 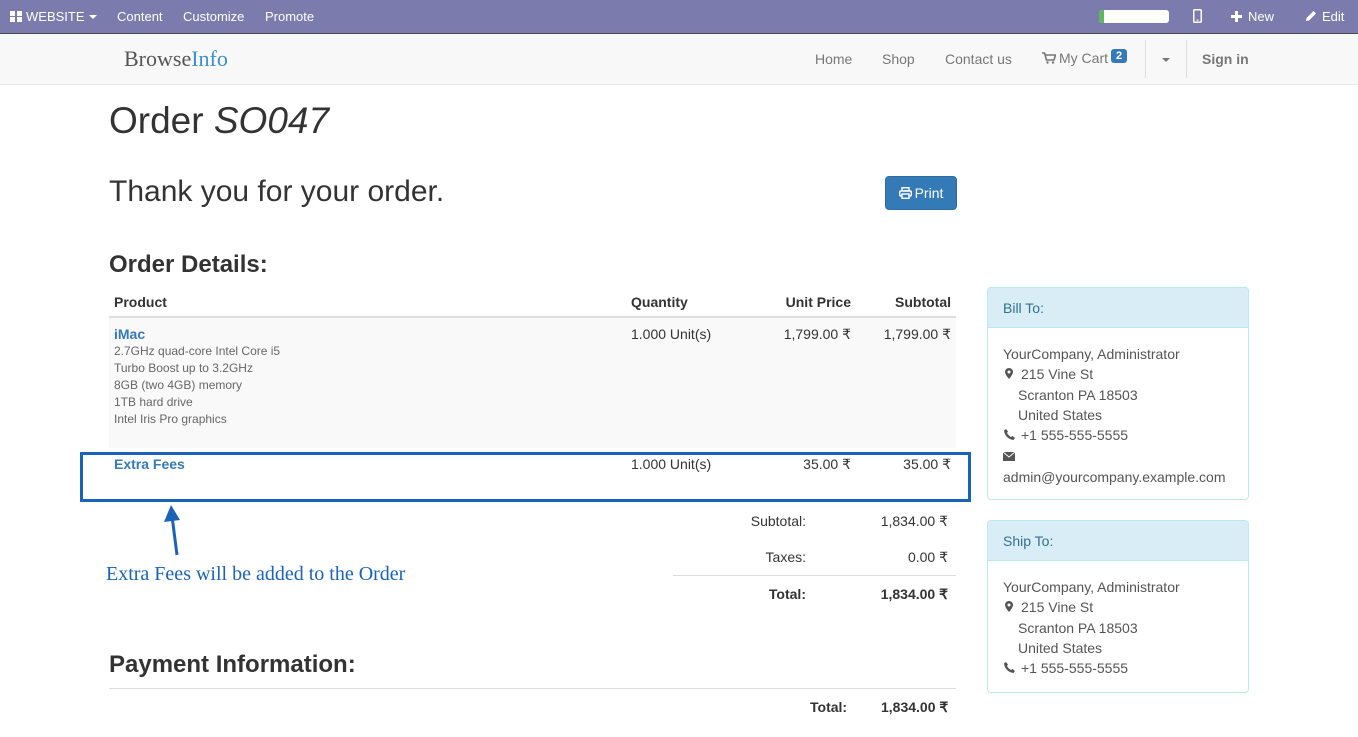 I want to click on envelope-icon, so click(x=1009, y=457).